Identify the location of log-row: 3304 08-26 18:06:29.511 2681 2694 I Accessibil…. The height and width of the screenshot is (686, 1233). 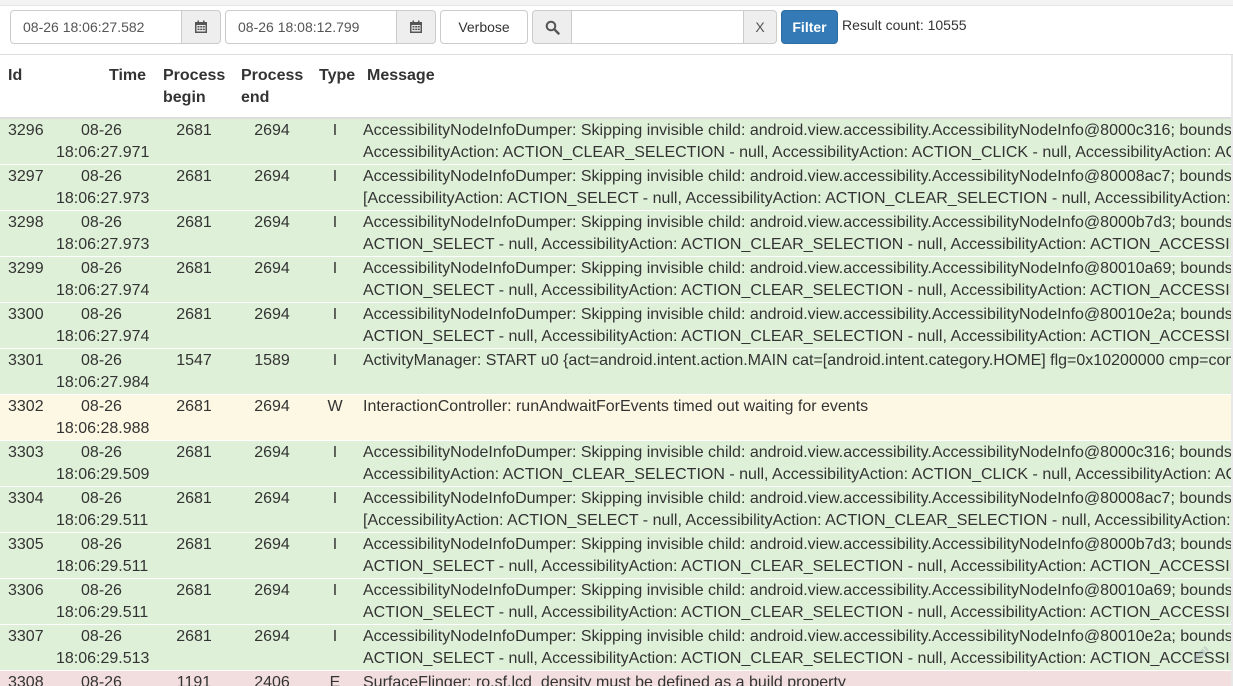
(616, 509).